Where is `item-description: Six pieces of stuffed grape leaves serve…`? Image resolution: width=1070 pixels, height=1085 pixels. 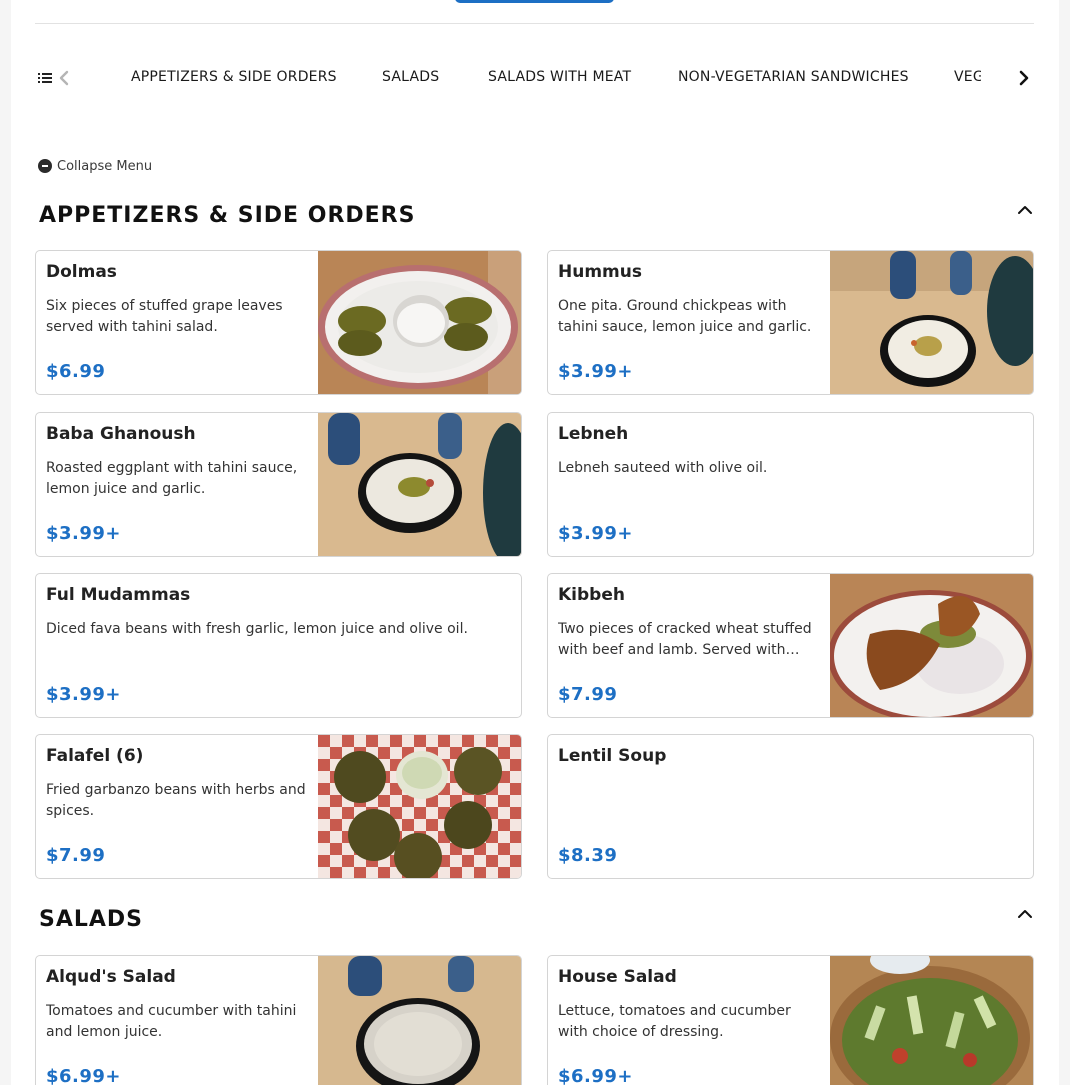 item-description: Six pieces of stuffed grape leaves serve… is located at coordinates (164, 316).